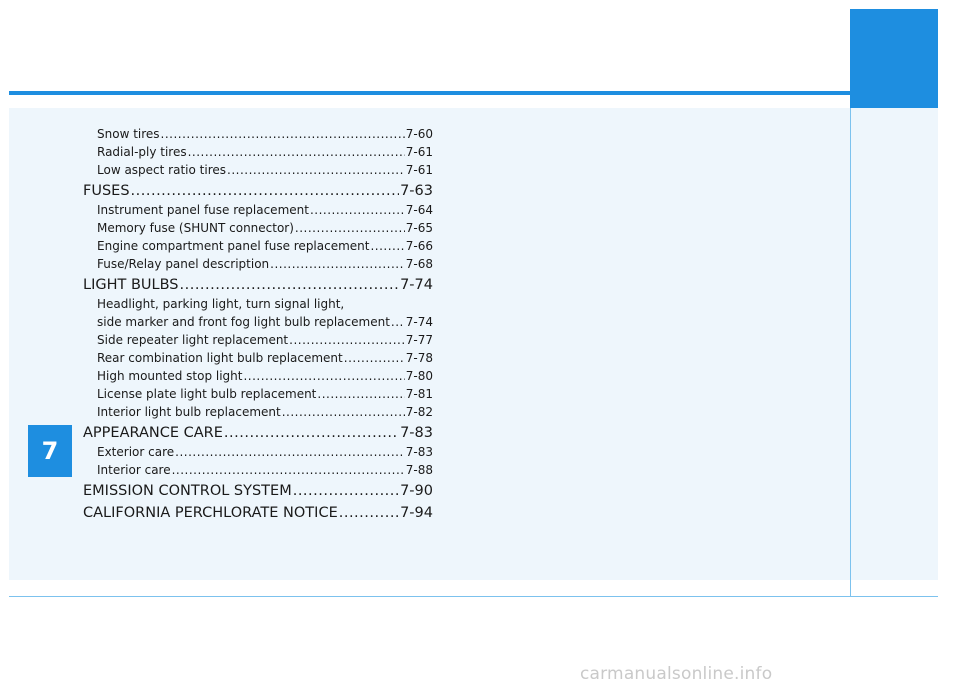  I want to click on toc-entry-page: 7-65, so click(419, 228).